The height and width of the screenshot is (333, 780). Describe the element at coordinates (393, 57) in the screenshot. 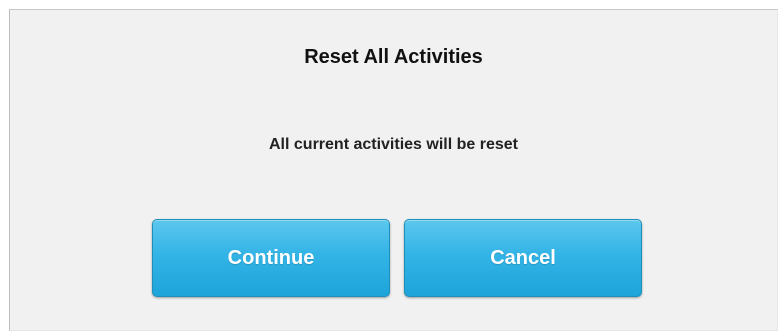

I see `dialog-title: Reset All Activities` at that location.